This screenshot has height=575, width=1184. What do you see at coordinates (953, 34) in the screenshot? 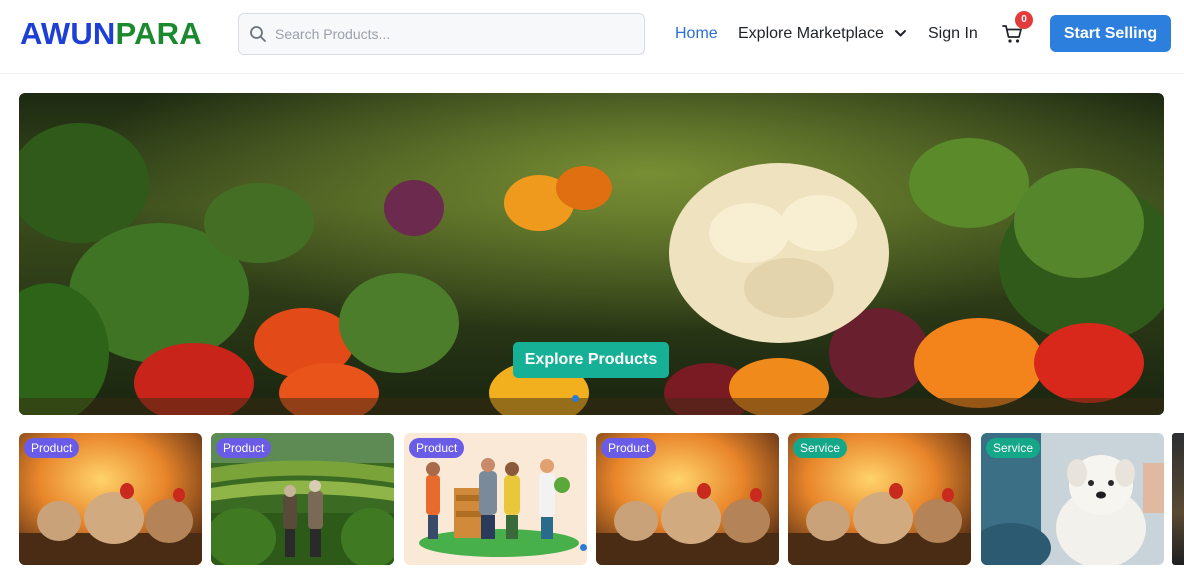
I see `sign-in-link: Sign In` at bounding box center [953, 34].